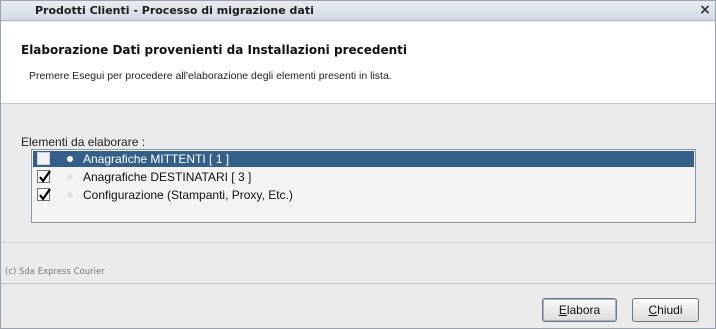 This screenshot has width=716, height=329. What do you see at coordinates (653, 310) in the screenshot?
I see `chiudi-mnemonic: C` at bounding box center [653, 310].